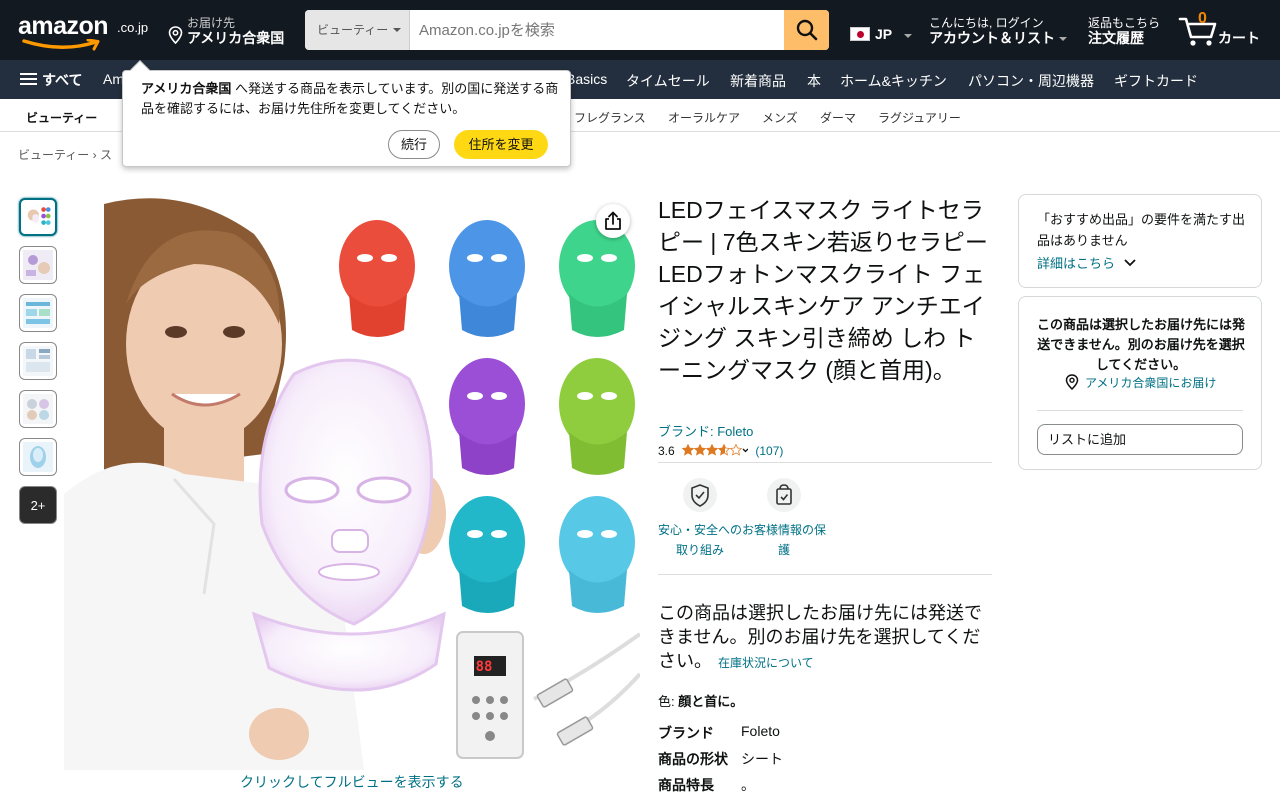 The width and height of the screenshot is (1280, 800). Describe the element at coordinates (1140, 344) in the screenshot. I see `cannot-ship-text: この商品は選択したお届け先には発送できません。別のお届け先を選択してください。` at that location.